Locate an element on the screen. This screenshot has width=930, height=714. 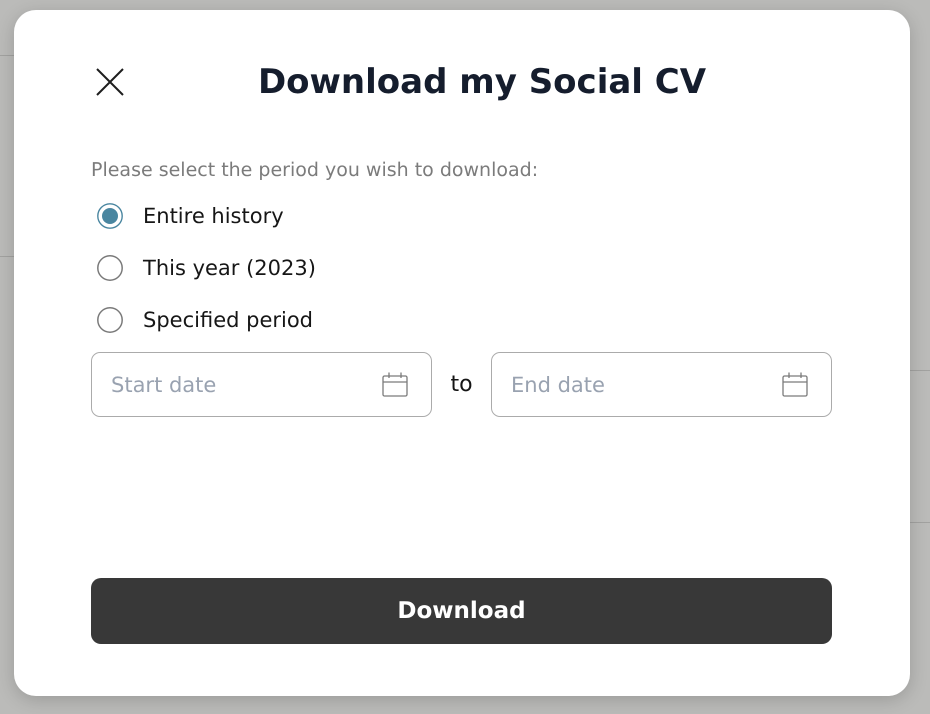
option-label: Entire history is located at coordinates (213, 216).